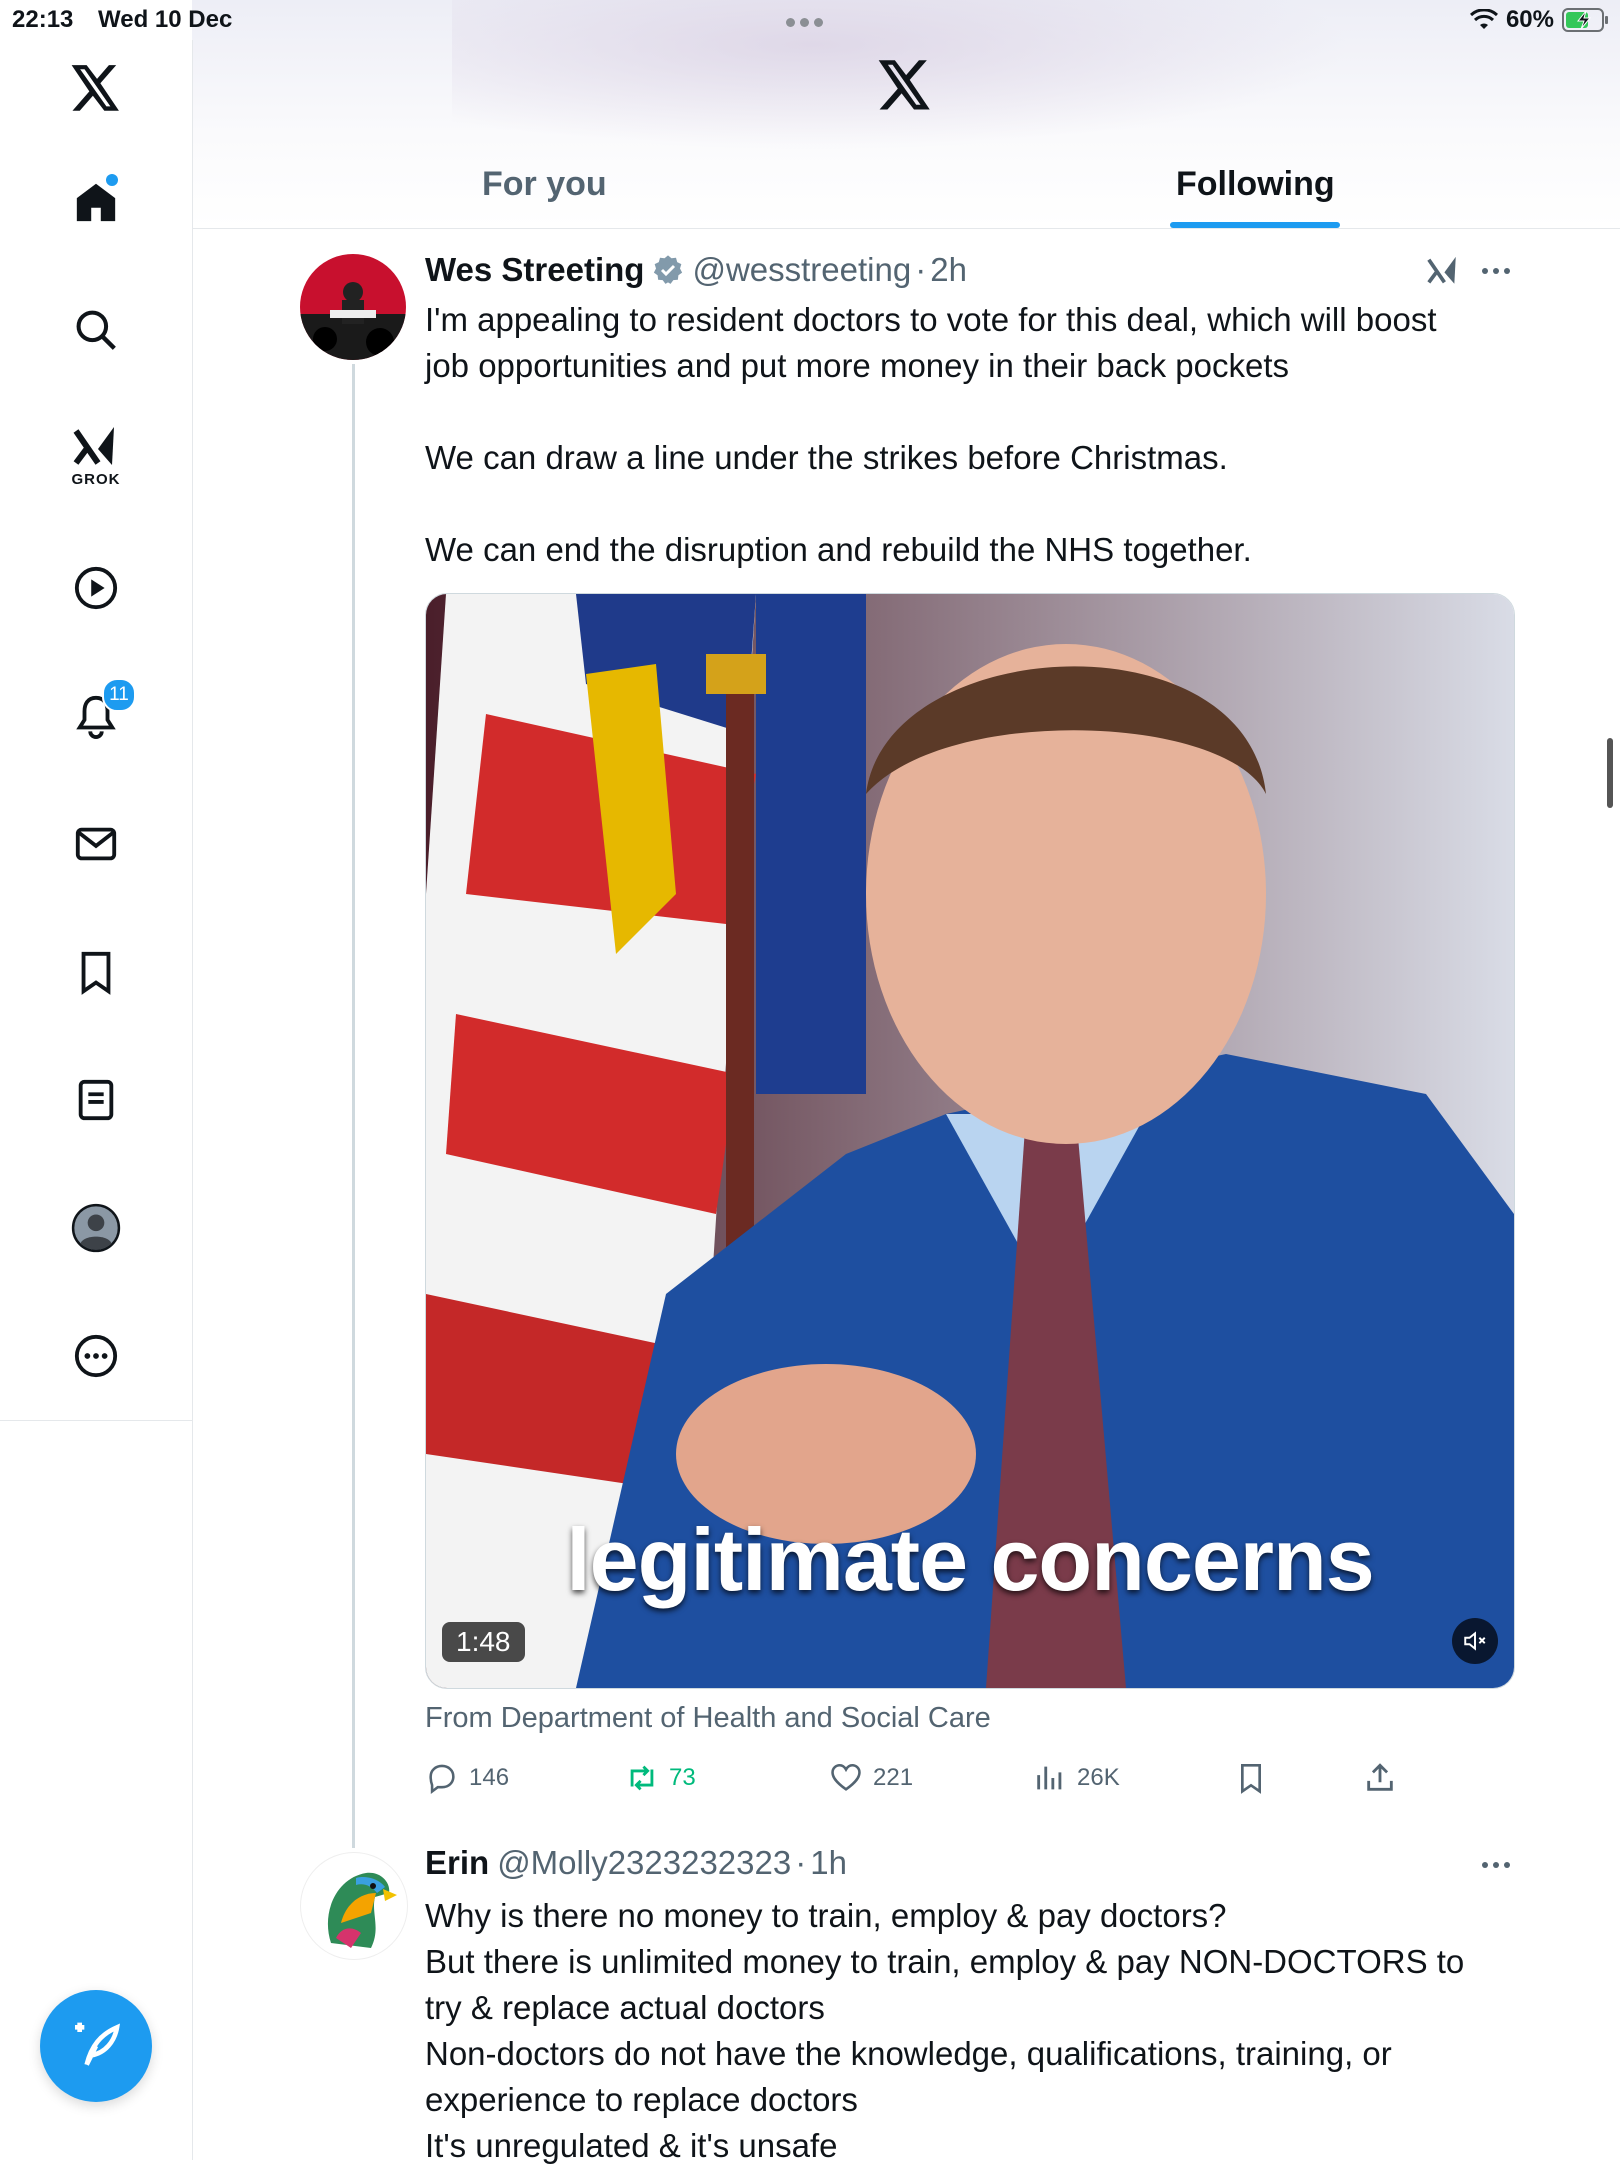 Image resolution: width=1620 pixels, height=2169 pixels. I want to click on notifications-badge: 11, so click(119, 695).